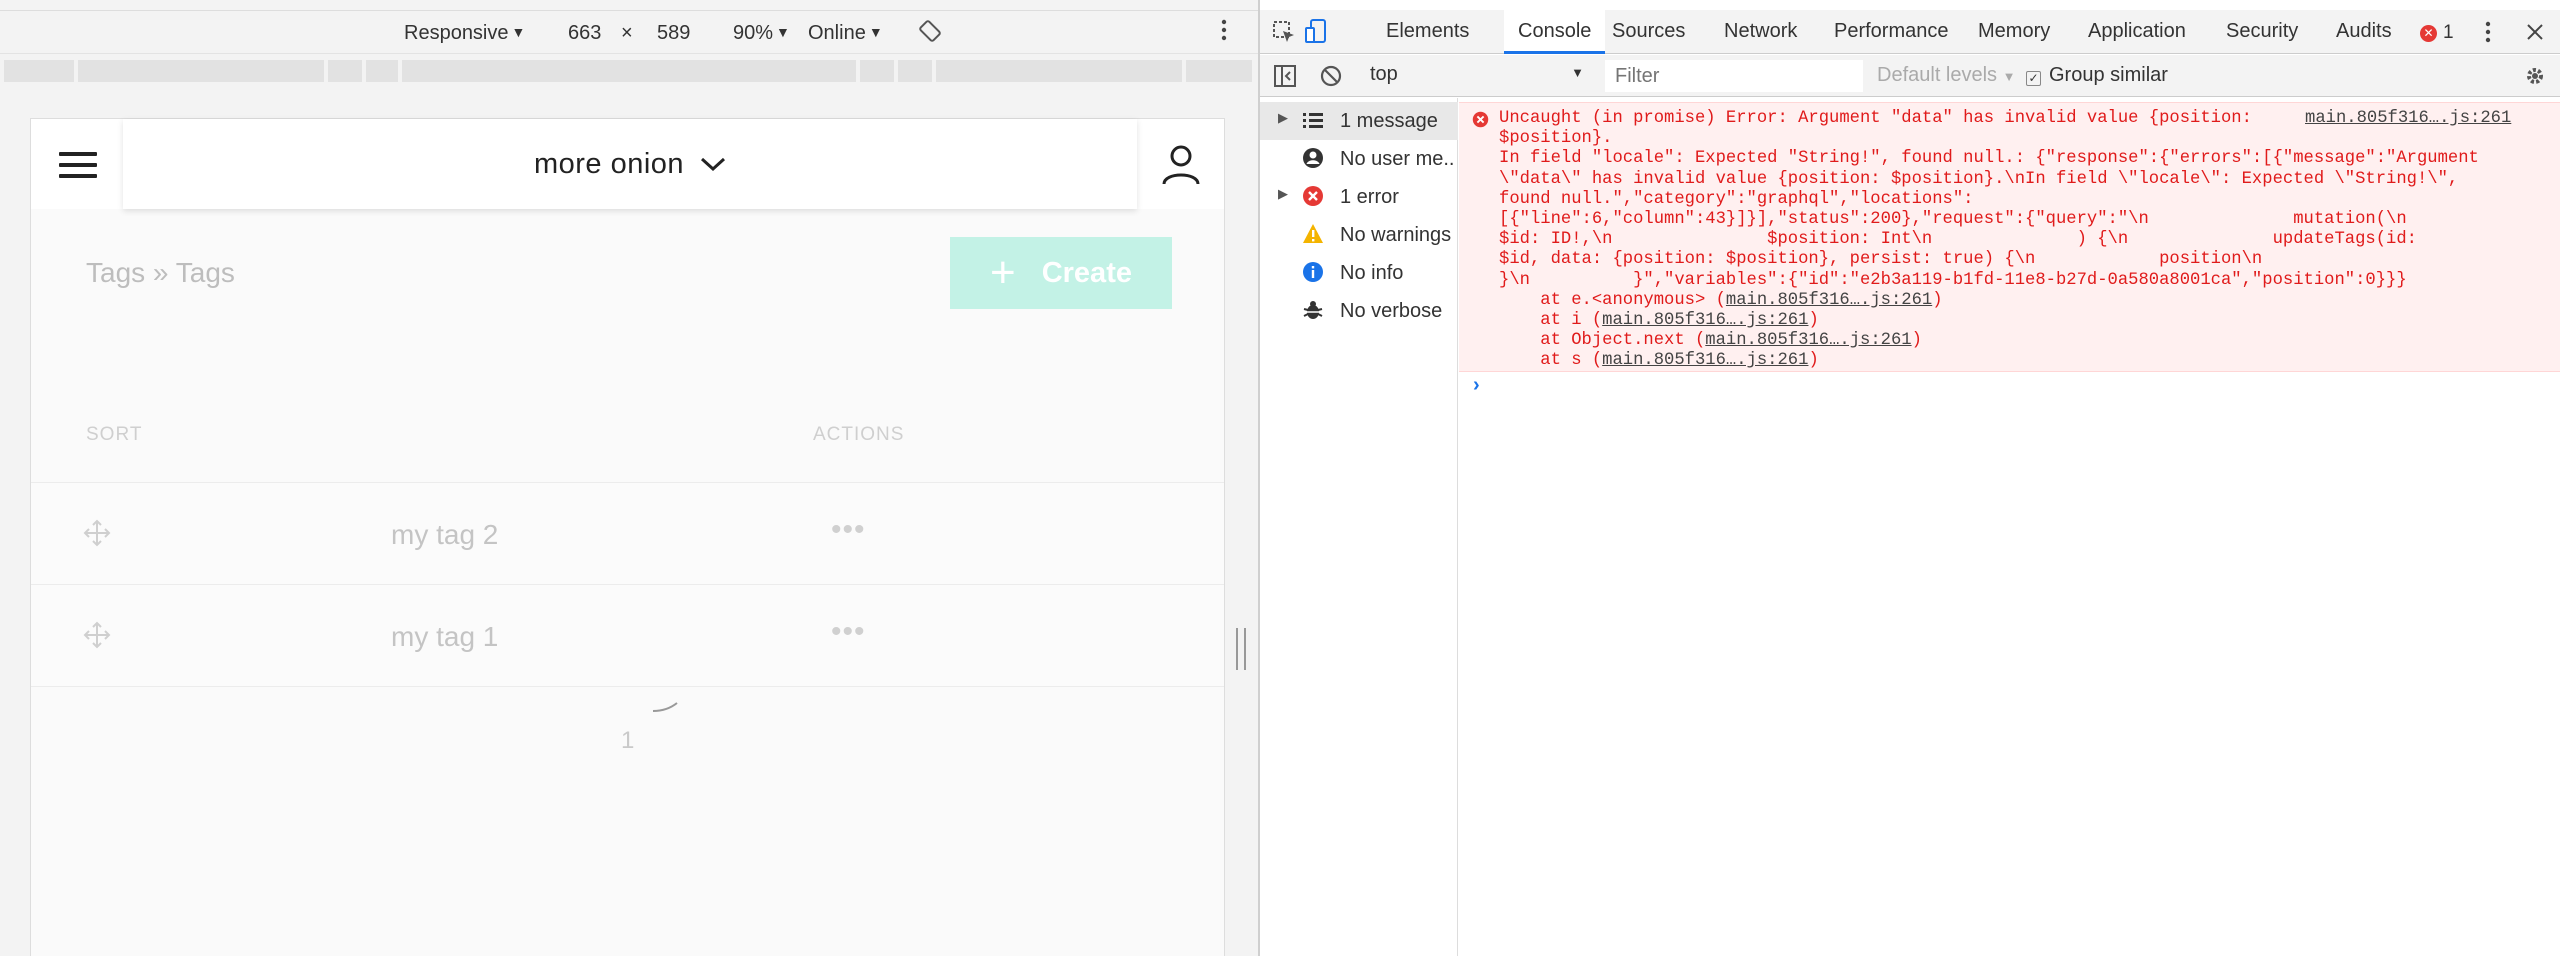  Describe the element at coordinates (665, 707) in the screenshot. I see `loading-spinner-icon` at that location.